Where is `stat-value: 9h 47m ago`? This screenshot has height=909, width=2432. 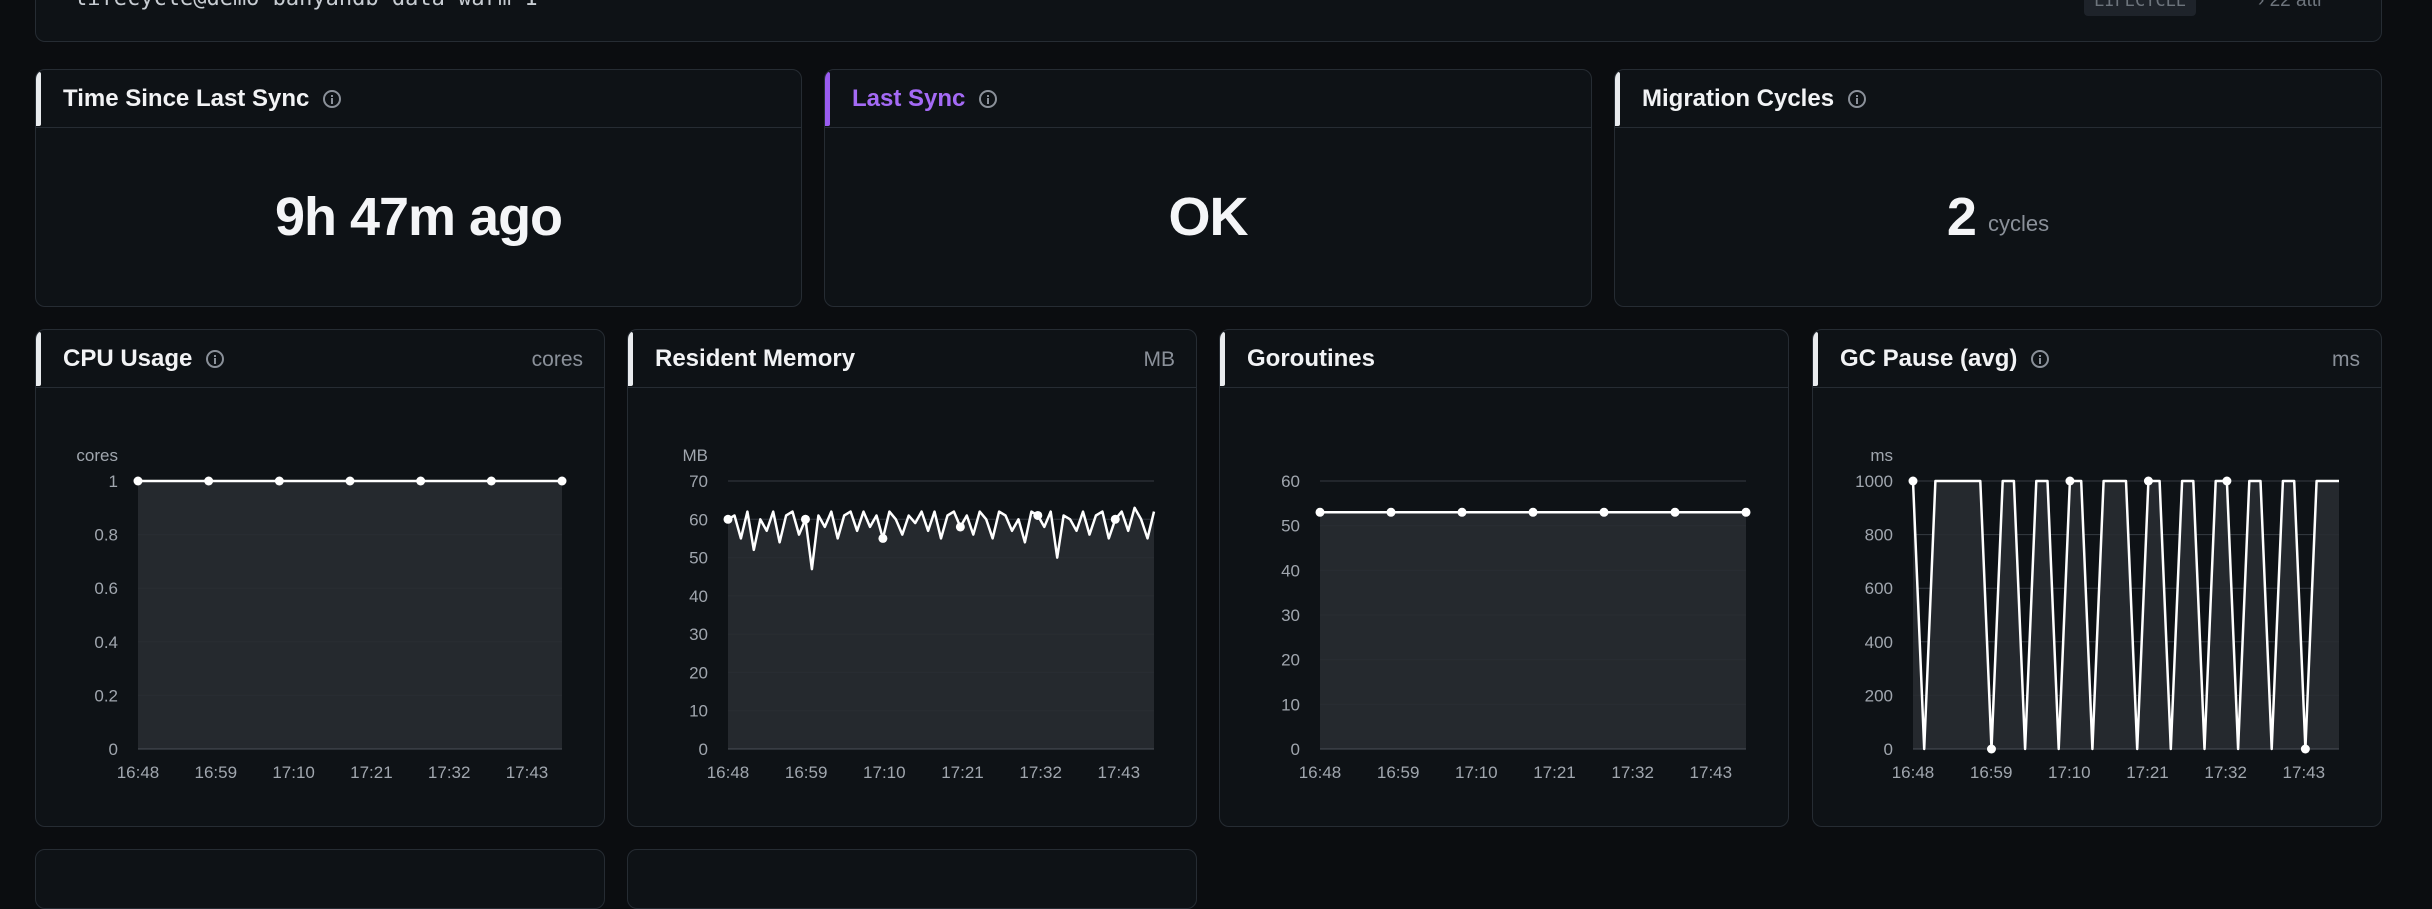 stat-value: 9h 47m ago is located at coordinates (418, 217).